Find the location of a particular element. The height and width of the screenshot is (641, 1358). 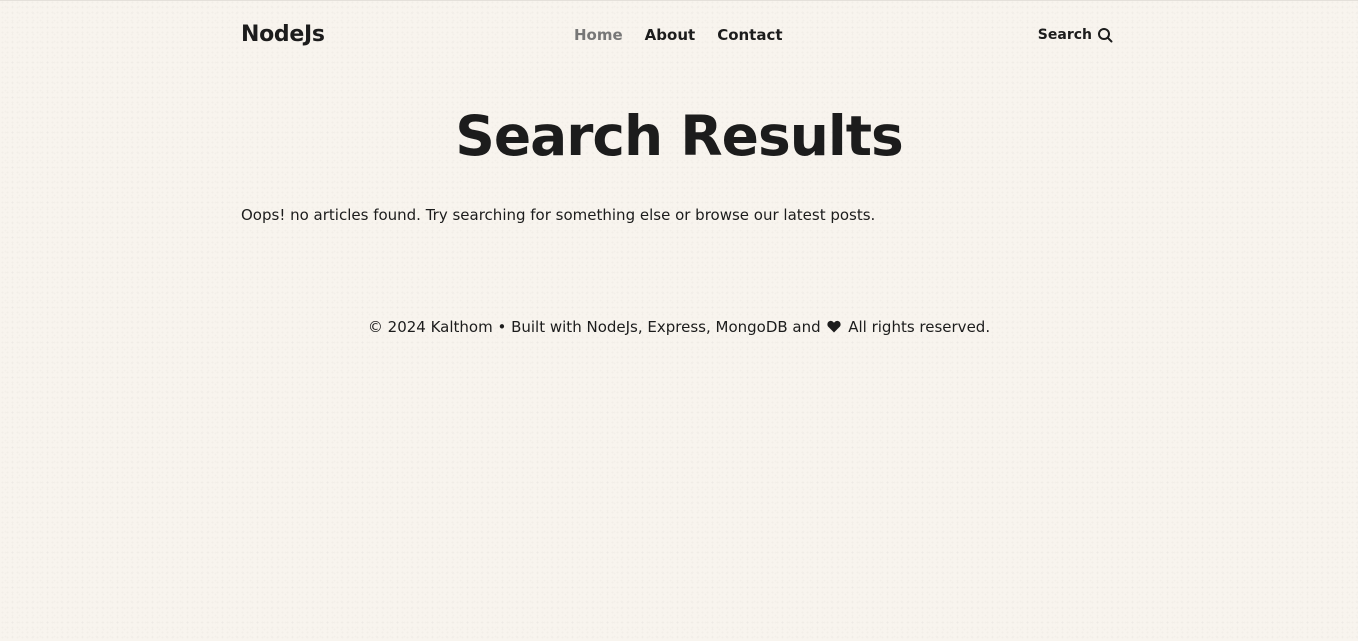

footer-text-after: All rights reserved. is located at coordinates (919, 327).